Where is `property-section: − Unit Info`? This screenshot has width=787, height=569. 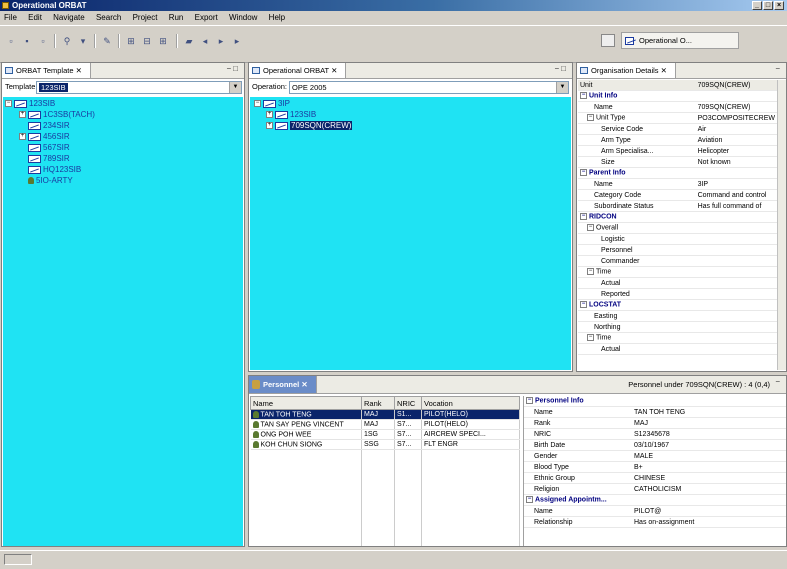
property-section: − Unit Info is located at coordinates (677, 96).